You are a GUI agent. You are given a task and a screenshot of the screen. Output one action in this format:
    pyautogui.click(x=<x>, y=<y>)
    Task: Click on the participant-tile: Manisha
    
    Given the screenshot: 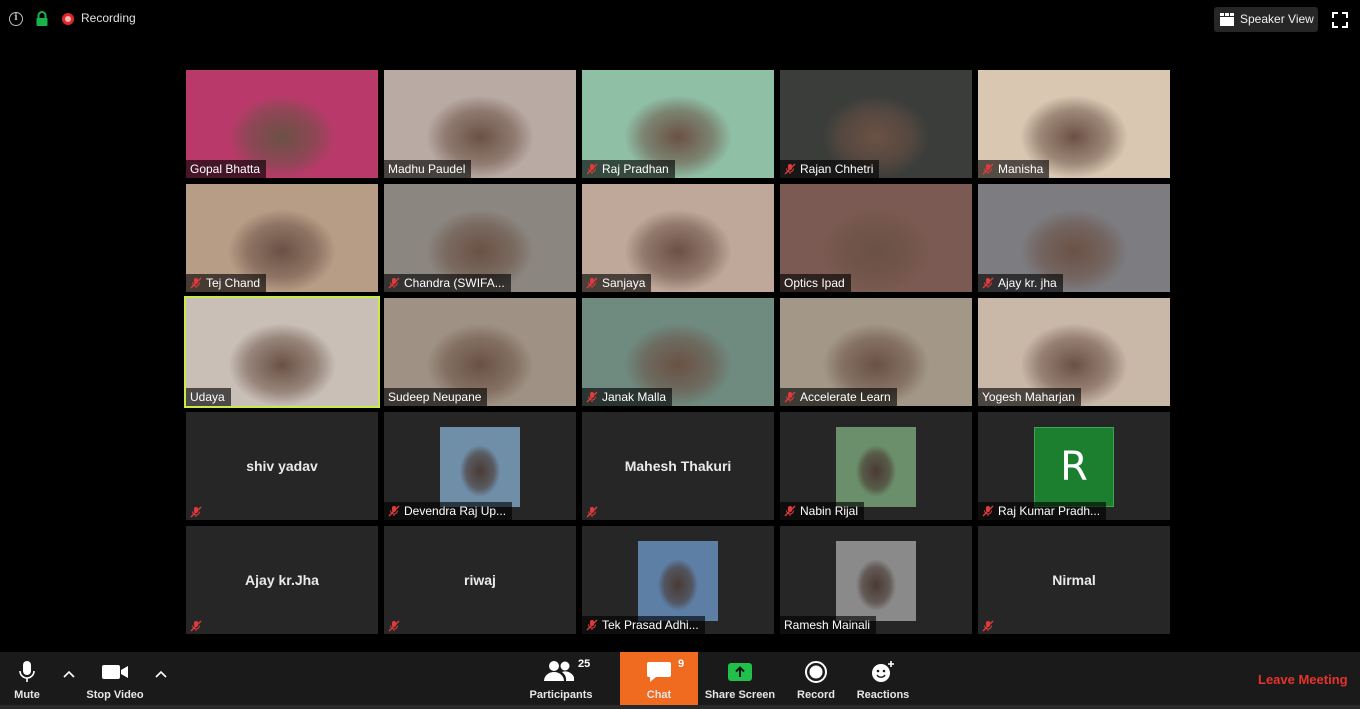 What is the action you would take?
    pyautogui.click(x=1074, y=124)
    